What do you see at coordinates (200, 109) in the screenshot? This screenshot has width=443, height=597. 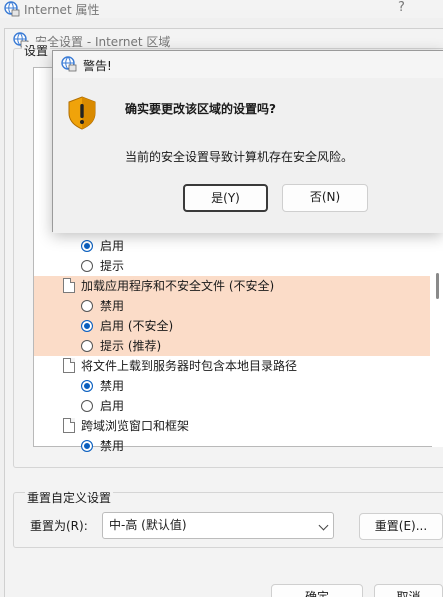 I see `warning-question: 确实要更改该区域的设置吗?` at bounding box center [200, 109].